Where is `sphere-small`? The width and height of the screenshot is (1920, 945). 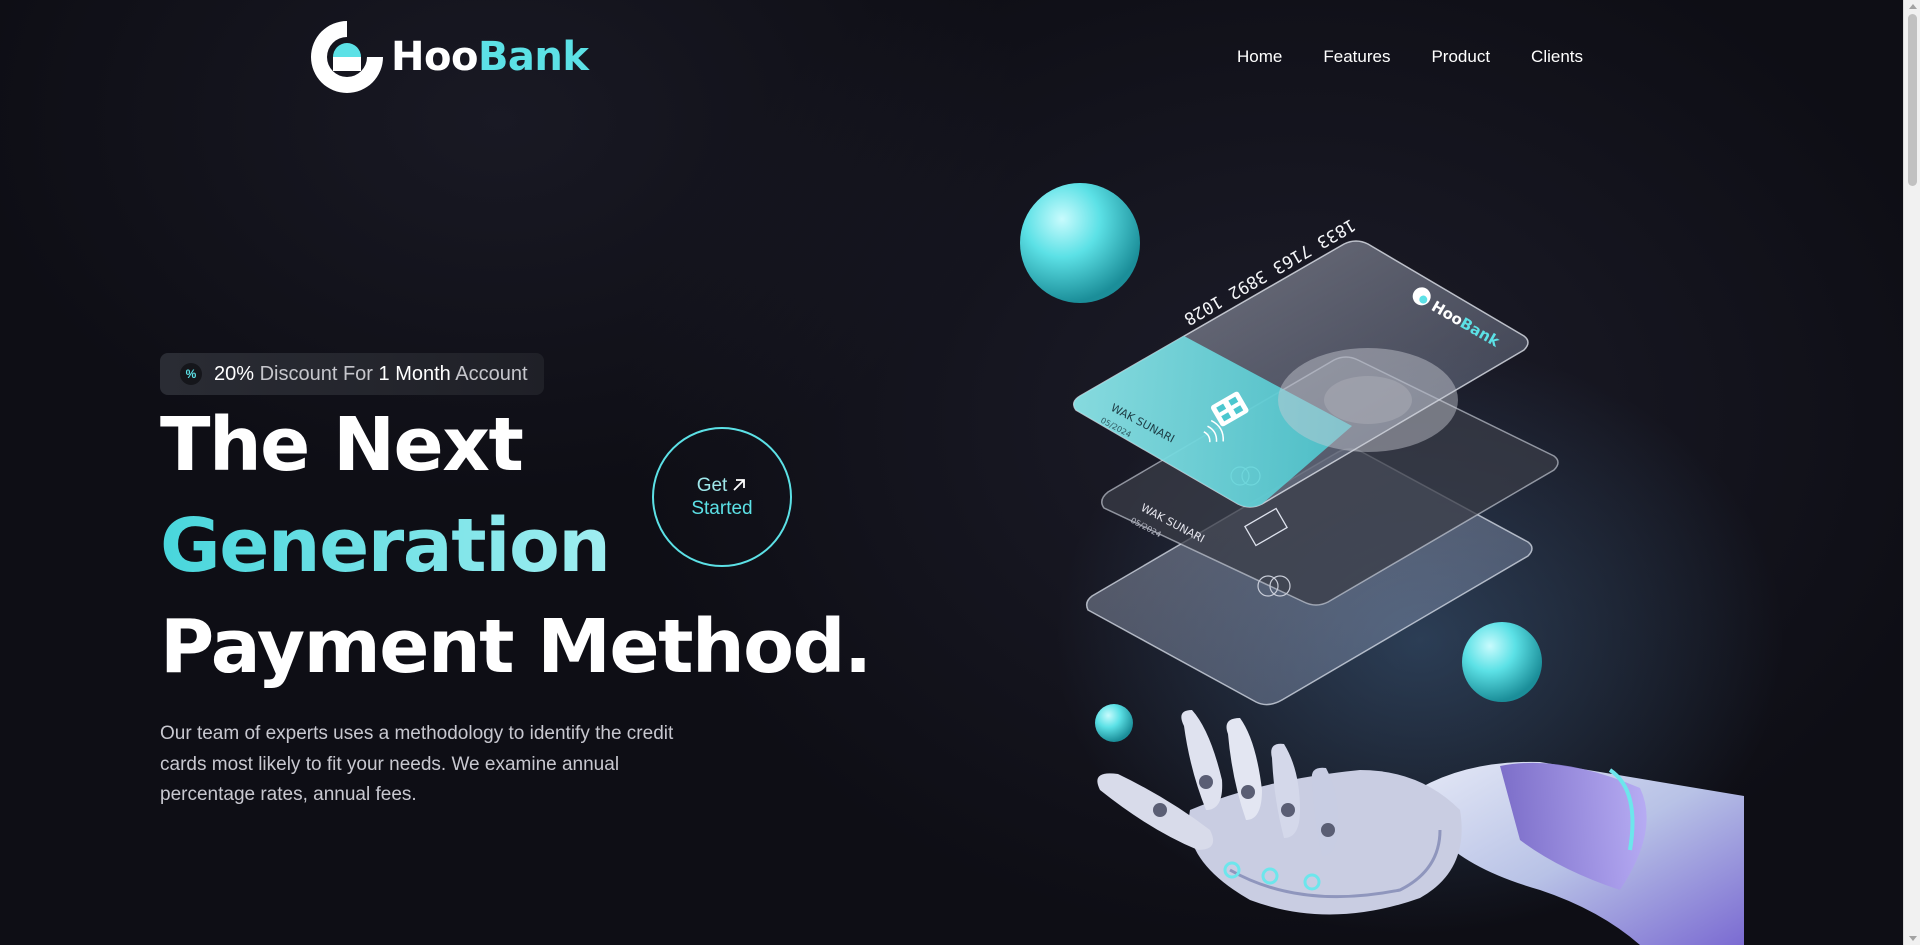
sphere-small is located at coordinates (1114, 723).